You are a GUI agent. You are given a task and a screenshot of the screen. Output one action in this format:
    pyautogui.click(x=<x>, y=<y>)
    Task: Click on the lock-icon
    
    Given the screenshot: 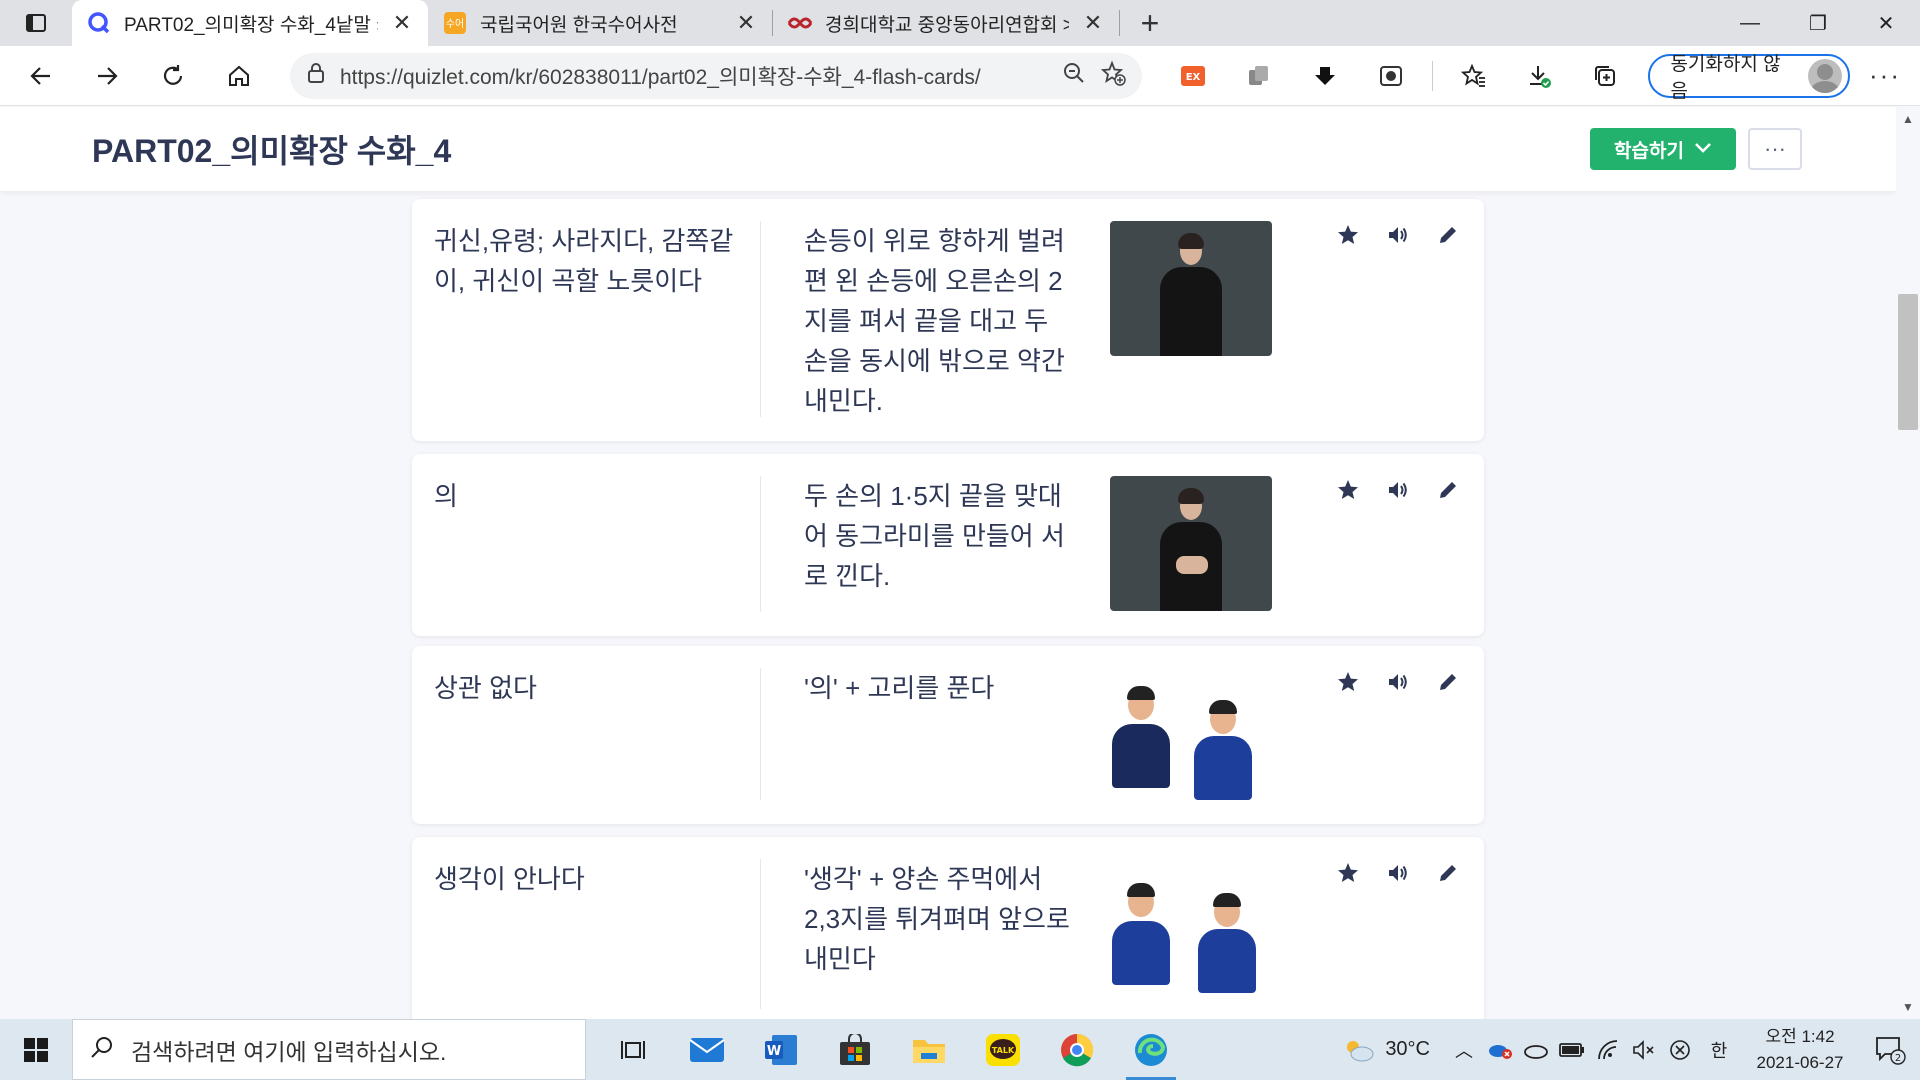 What is the action you would take?
    pyautogui.click(x=316, y=75)
    